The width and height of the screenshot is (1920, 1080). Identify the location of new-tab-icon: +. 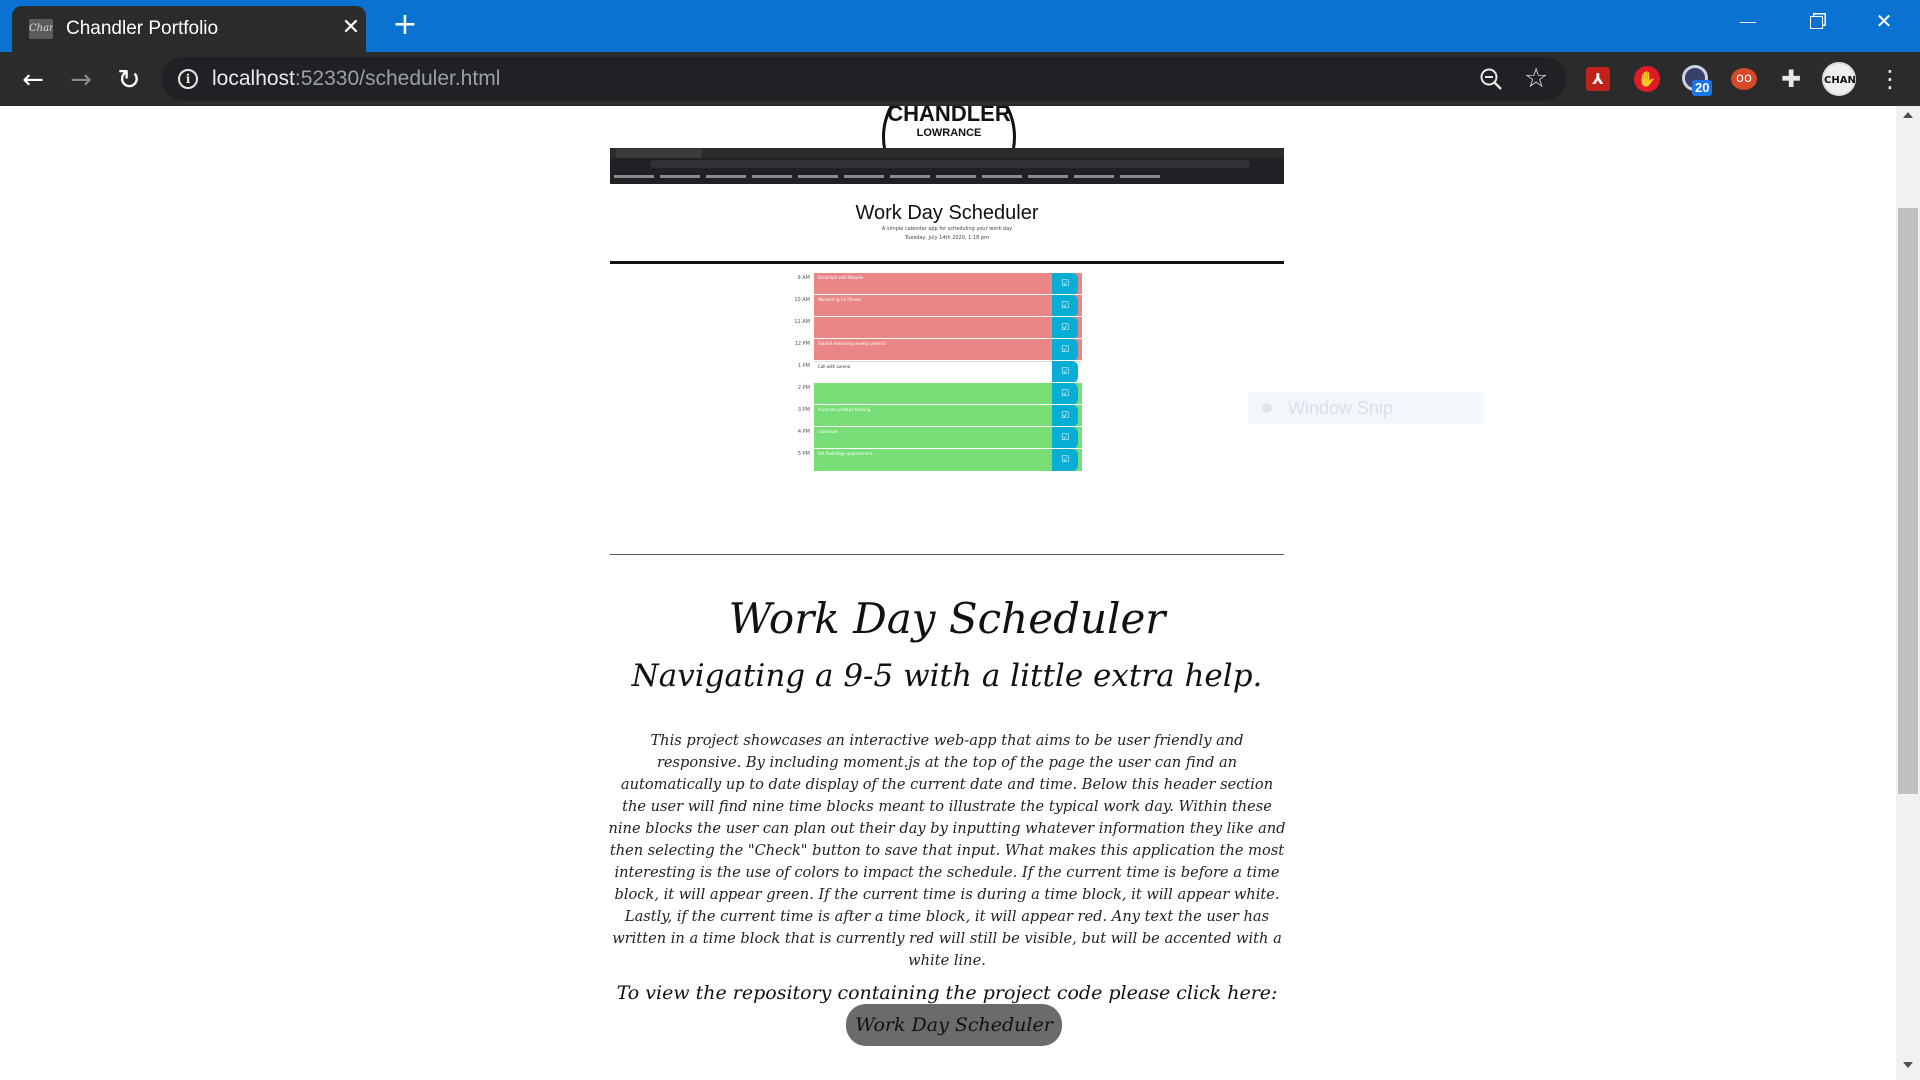
(405, 25).